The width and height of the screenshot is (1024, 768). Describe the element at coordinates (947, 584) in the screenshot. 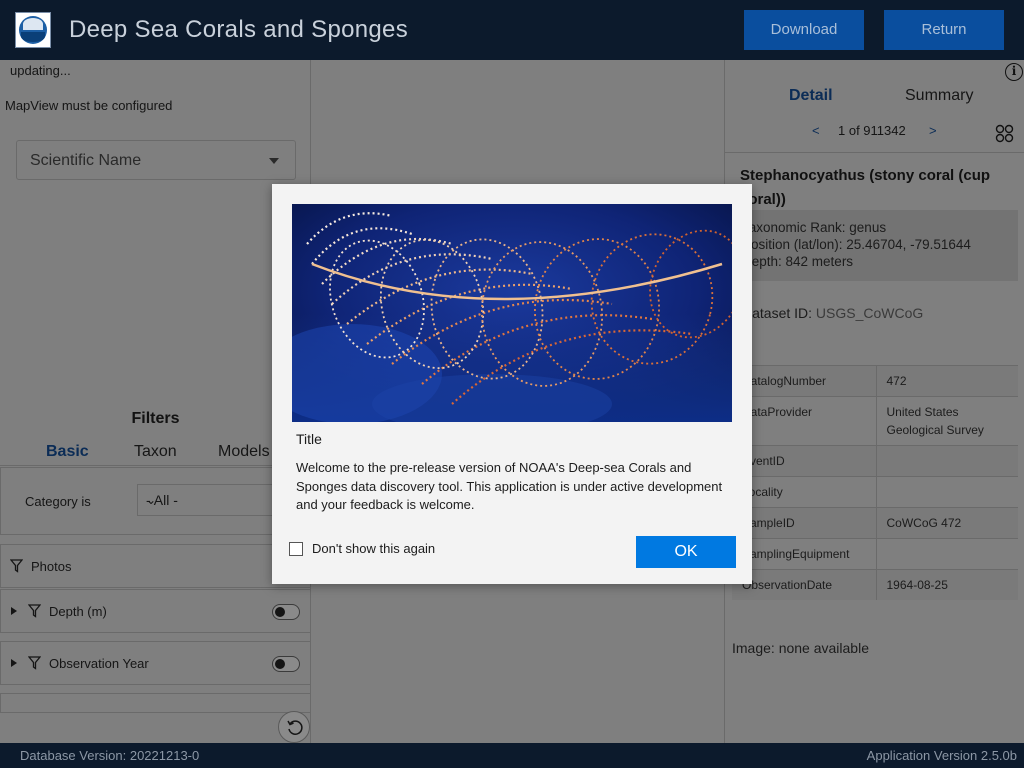

I see `attr-value: 1964-08-25` at that location.